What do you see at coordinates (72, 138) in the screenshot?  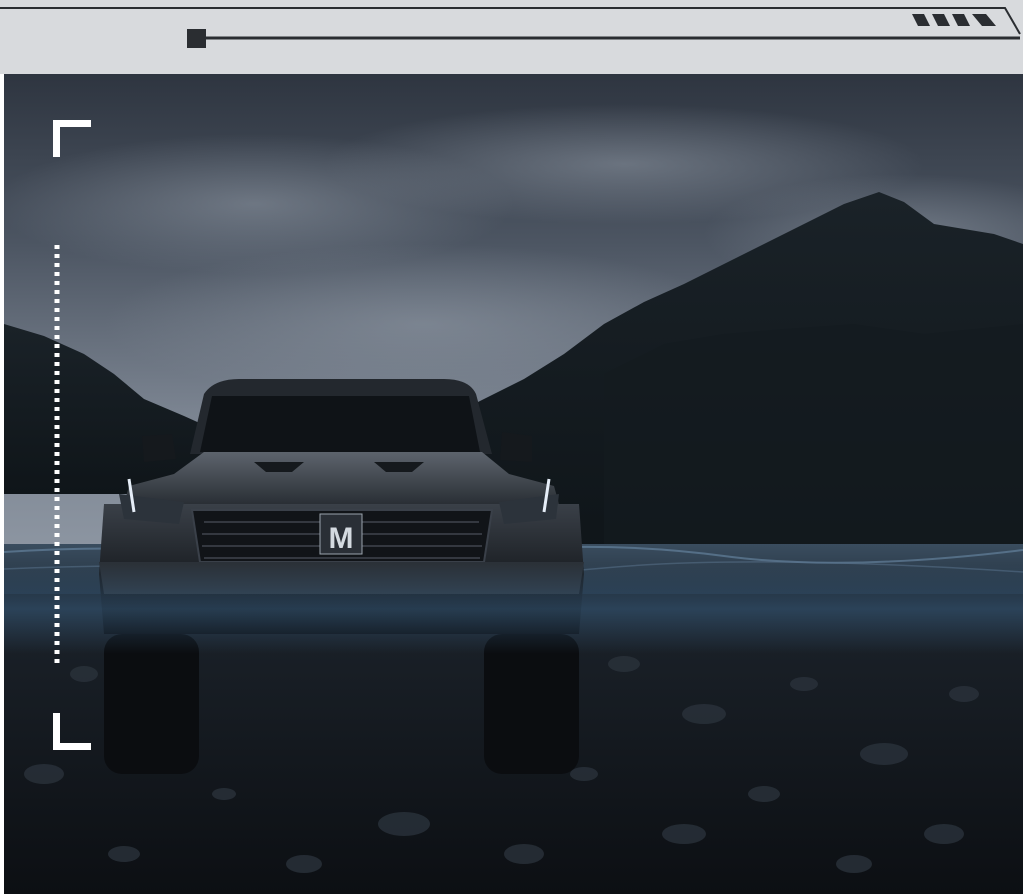 I see `corner-bracket-top-left` at bounding box center [72, 138].